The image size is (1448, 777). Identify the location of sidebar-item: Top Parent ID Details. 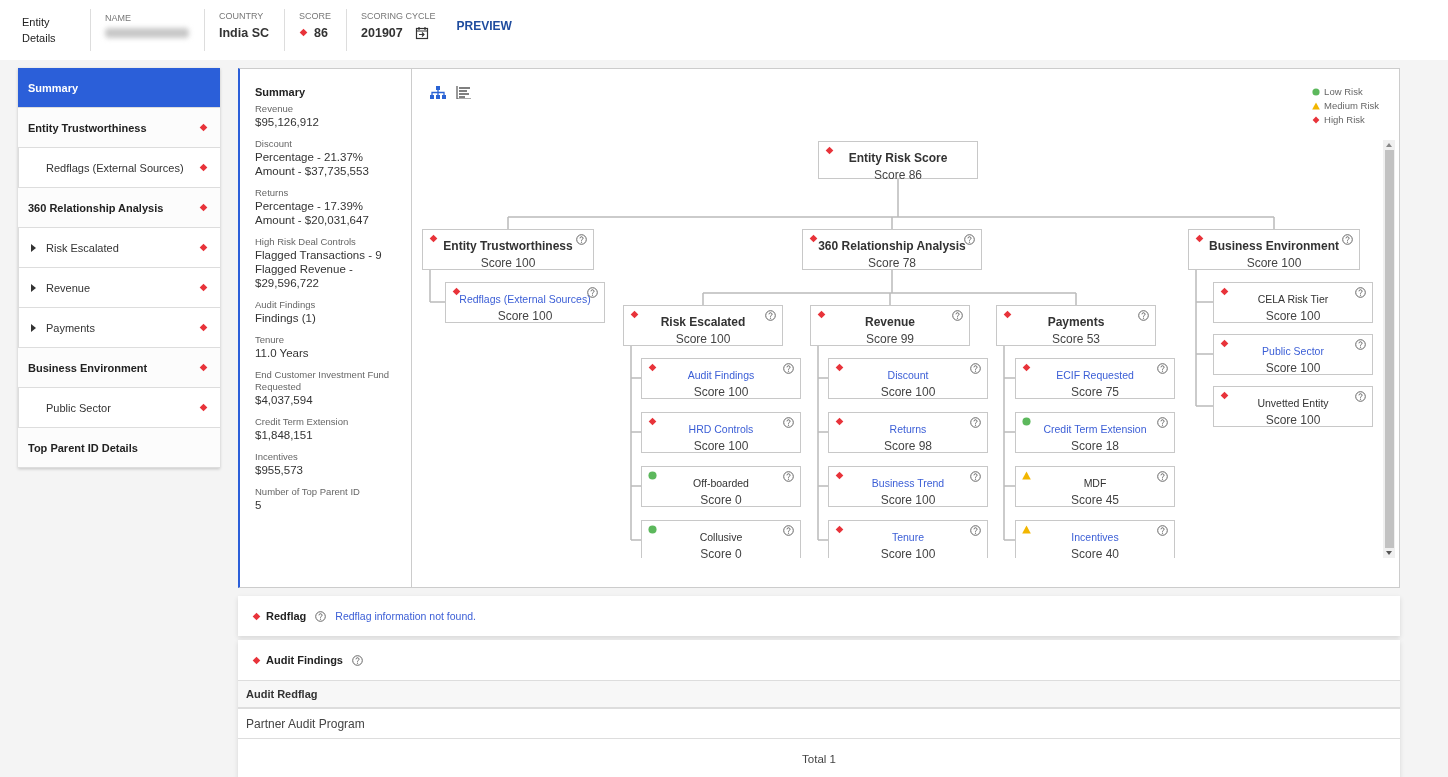
(119, 448).